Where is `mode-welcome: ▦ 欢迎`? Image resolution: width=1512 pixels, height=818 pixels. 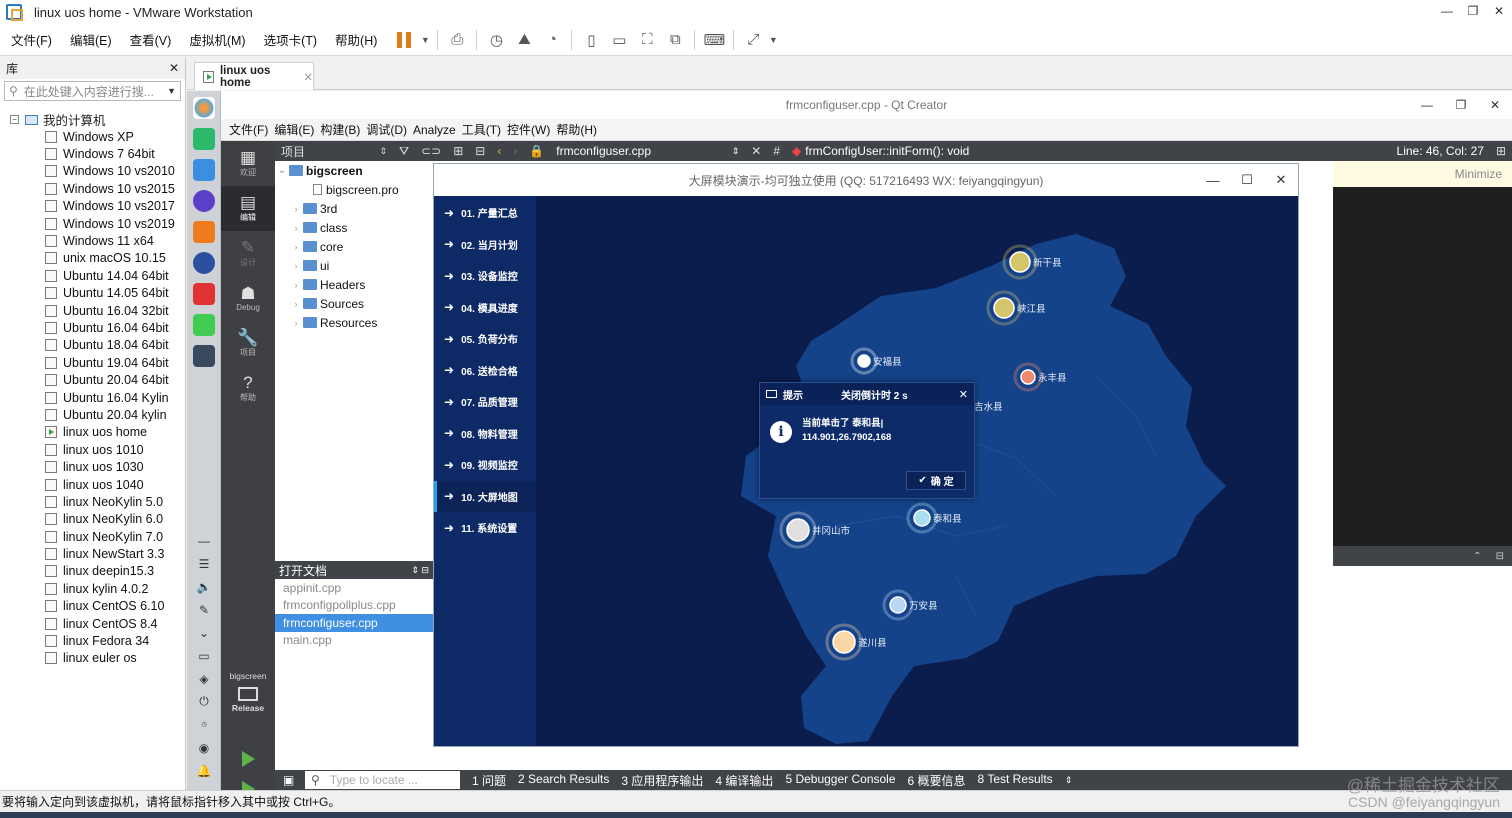
mode-welcome: ▦ 欢迎 is located at coordinates (248, 163).